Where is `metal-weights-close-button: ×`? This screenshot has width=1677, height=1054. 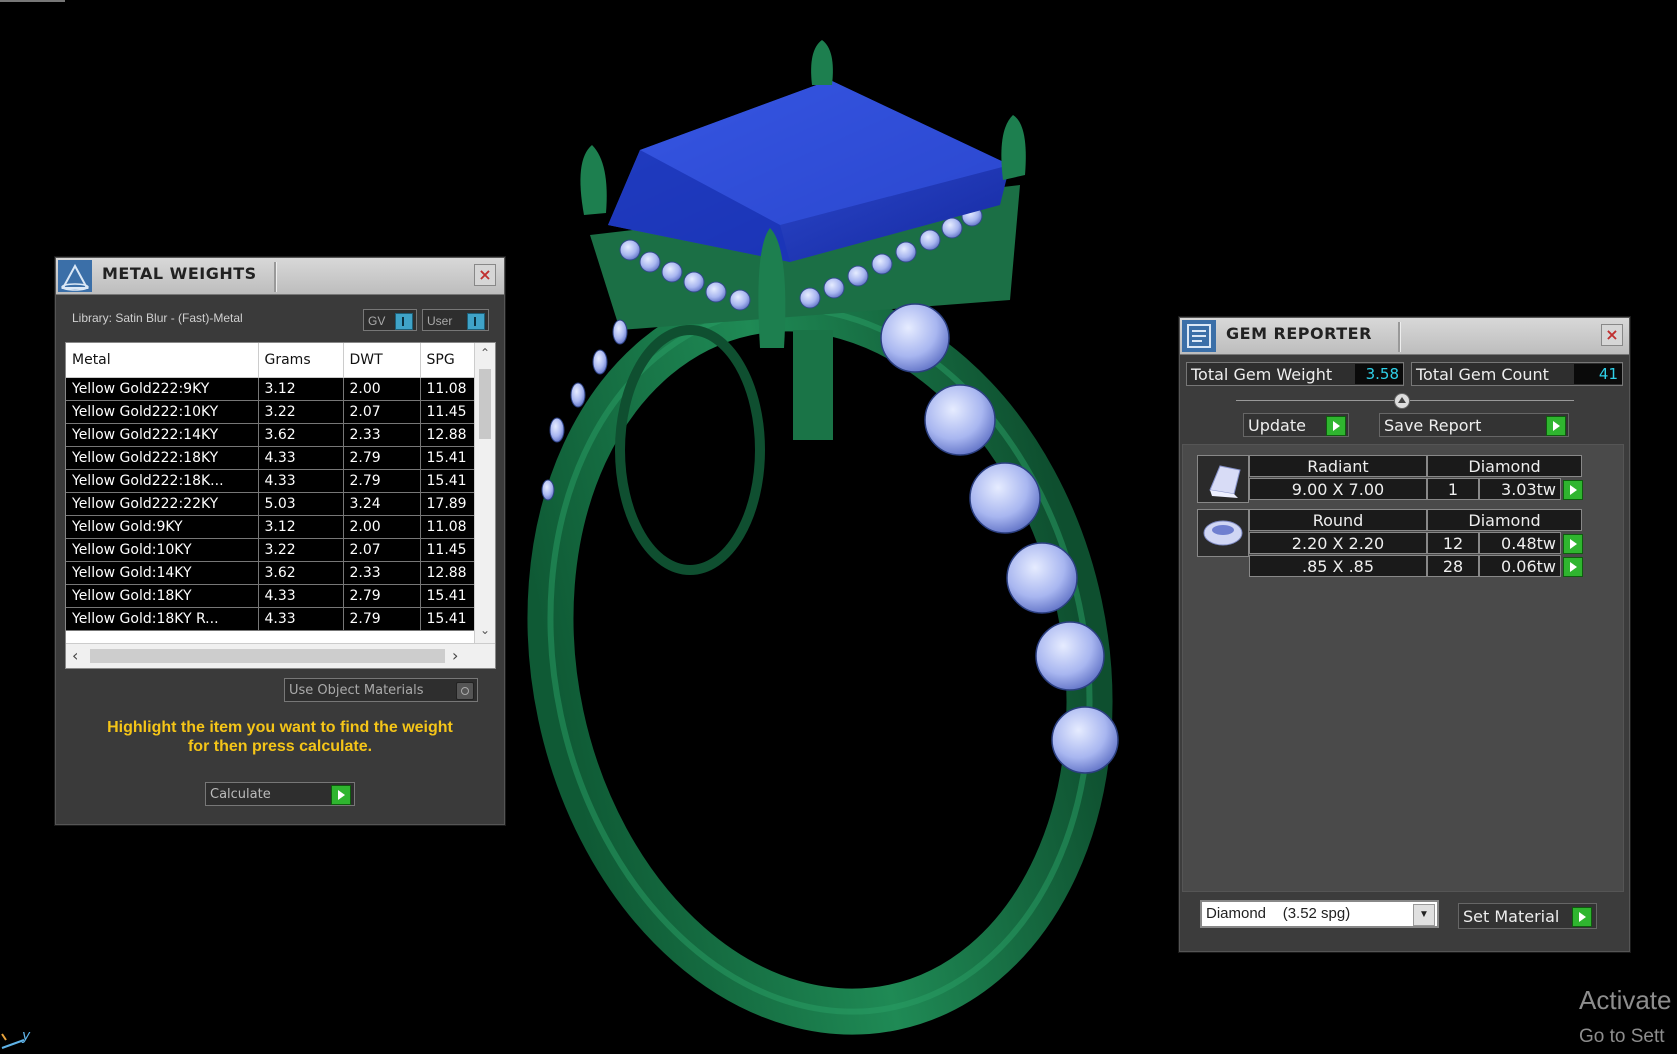 metal-weights-close-button: × is located at coordinates (485, 275).